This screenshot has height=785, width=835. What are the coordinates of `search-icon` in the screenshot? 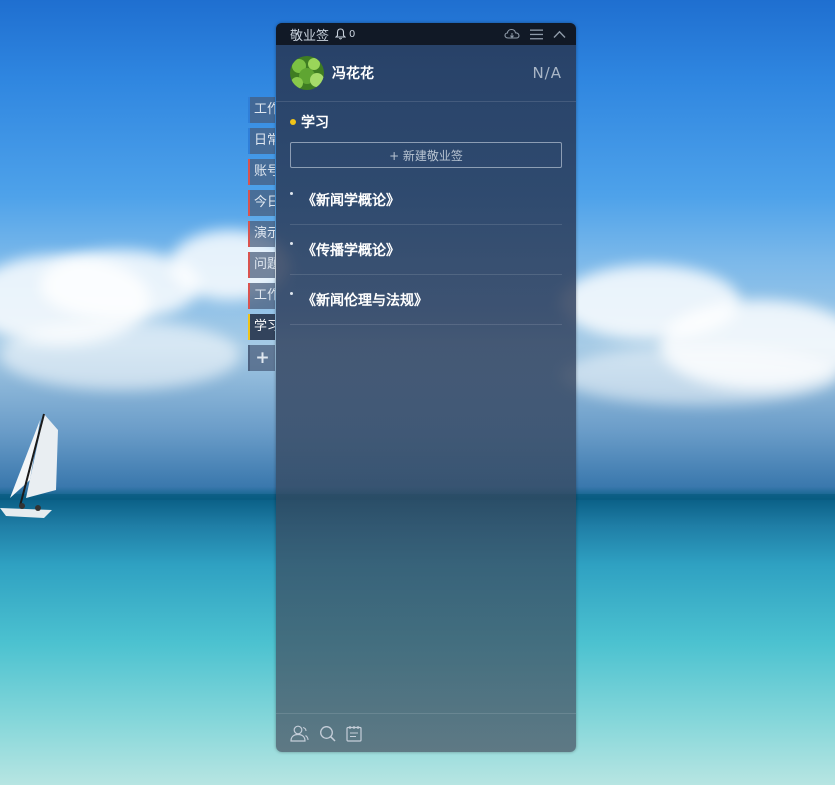 It's located at (328, 733).